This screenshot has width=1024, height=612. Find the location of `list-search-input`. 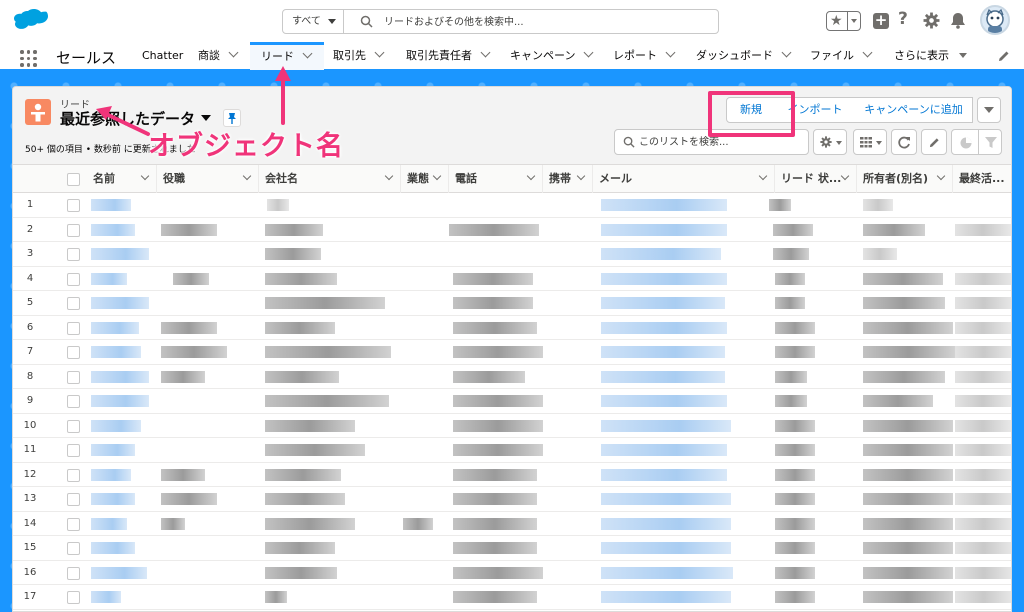

list-search-input is located at coordinates (719, 142).